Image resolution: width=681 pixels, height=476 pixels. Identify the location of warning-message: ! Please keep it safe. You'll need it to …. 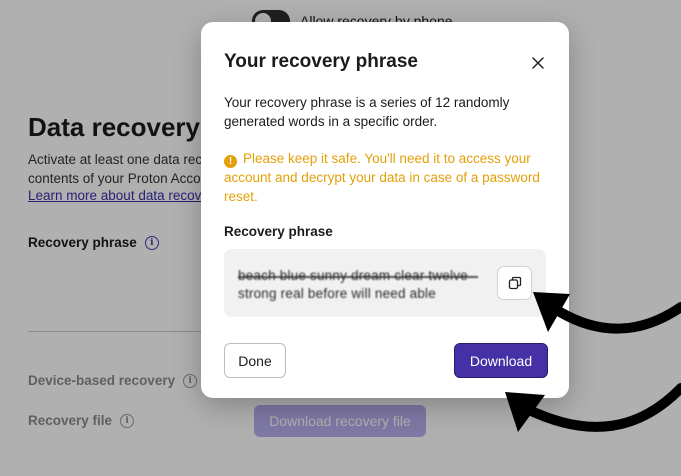
(389, 177).